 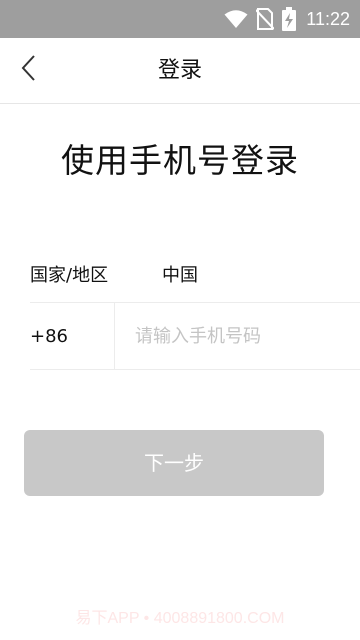 I want to click on wifi-icon, so click(x=236, y=19).